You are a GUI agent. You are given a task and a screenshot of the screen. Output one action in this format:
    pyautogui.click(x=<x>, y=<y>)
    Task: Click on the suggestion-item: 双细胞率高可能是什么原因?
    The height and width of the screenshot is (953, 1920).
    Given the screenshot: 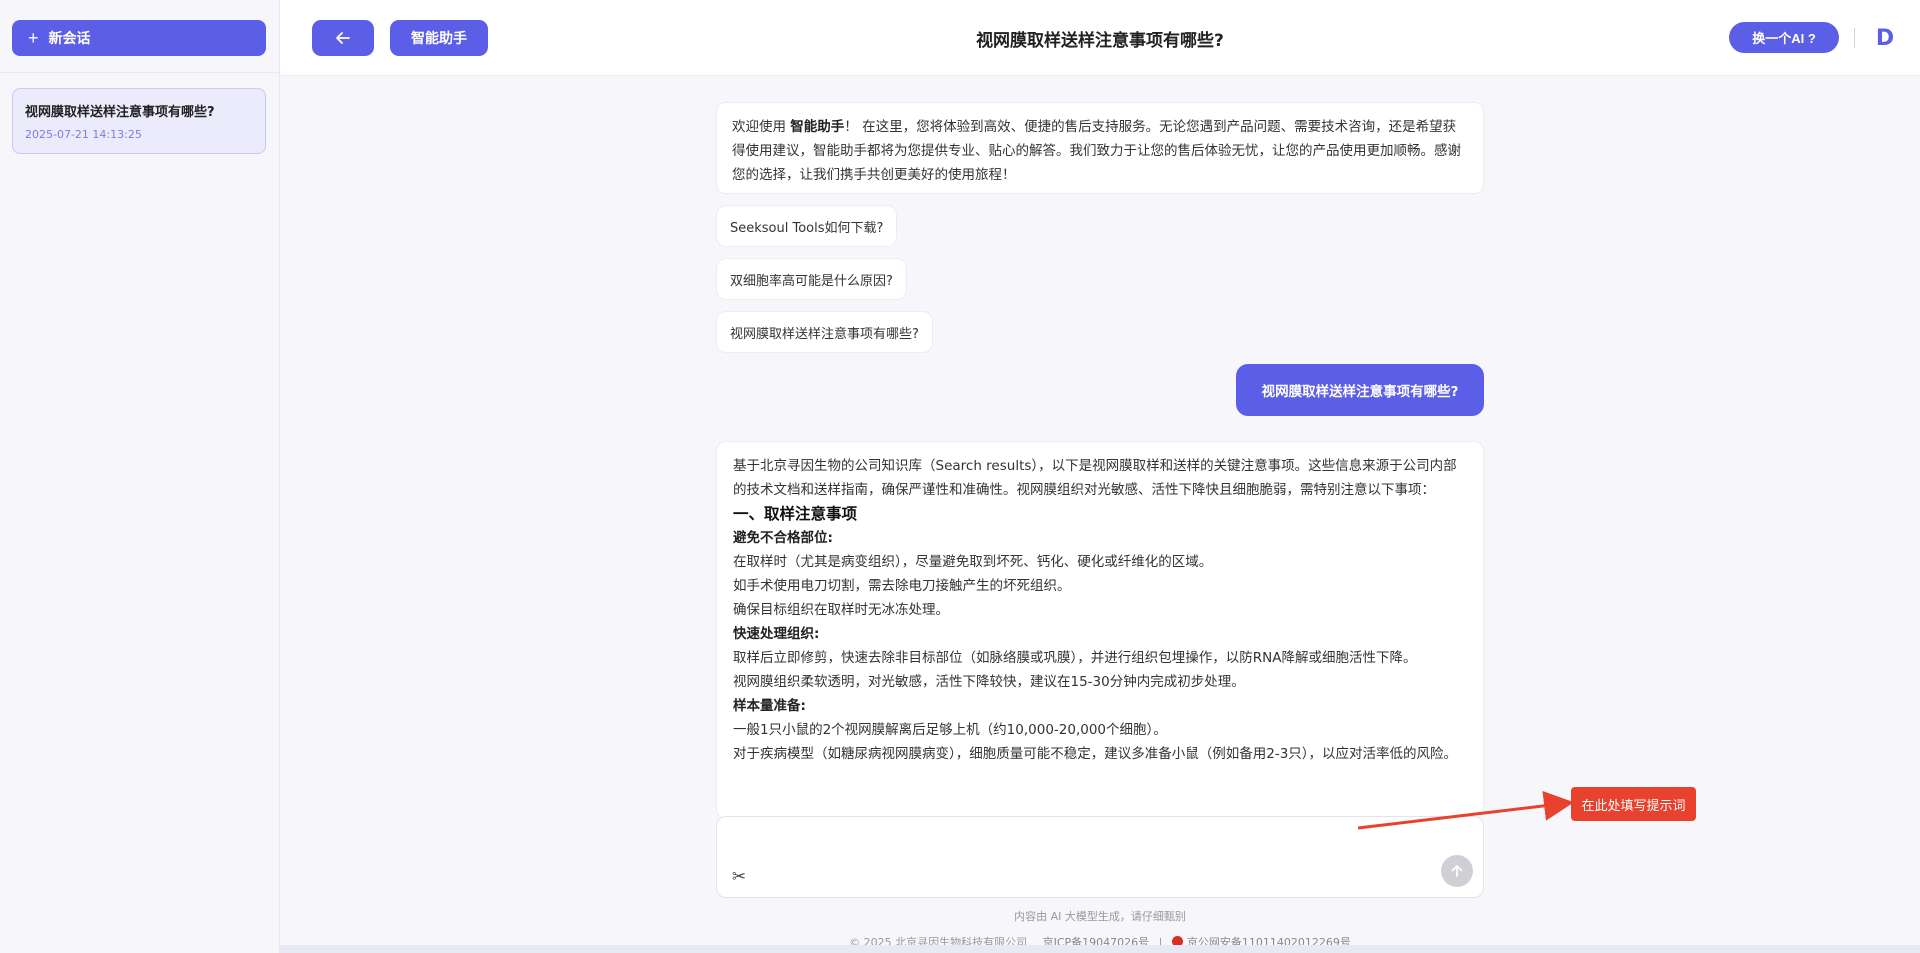 What is the action you would take?
    pyautogui.click(x=811, y=279)
    